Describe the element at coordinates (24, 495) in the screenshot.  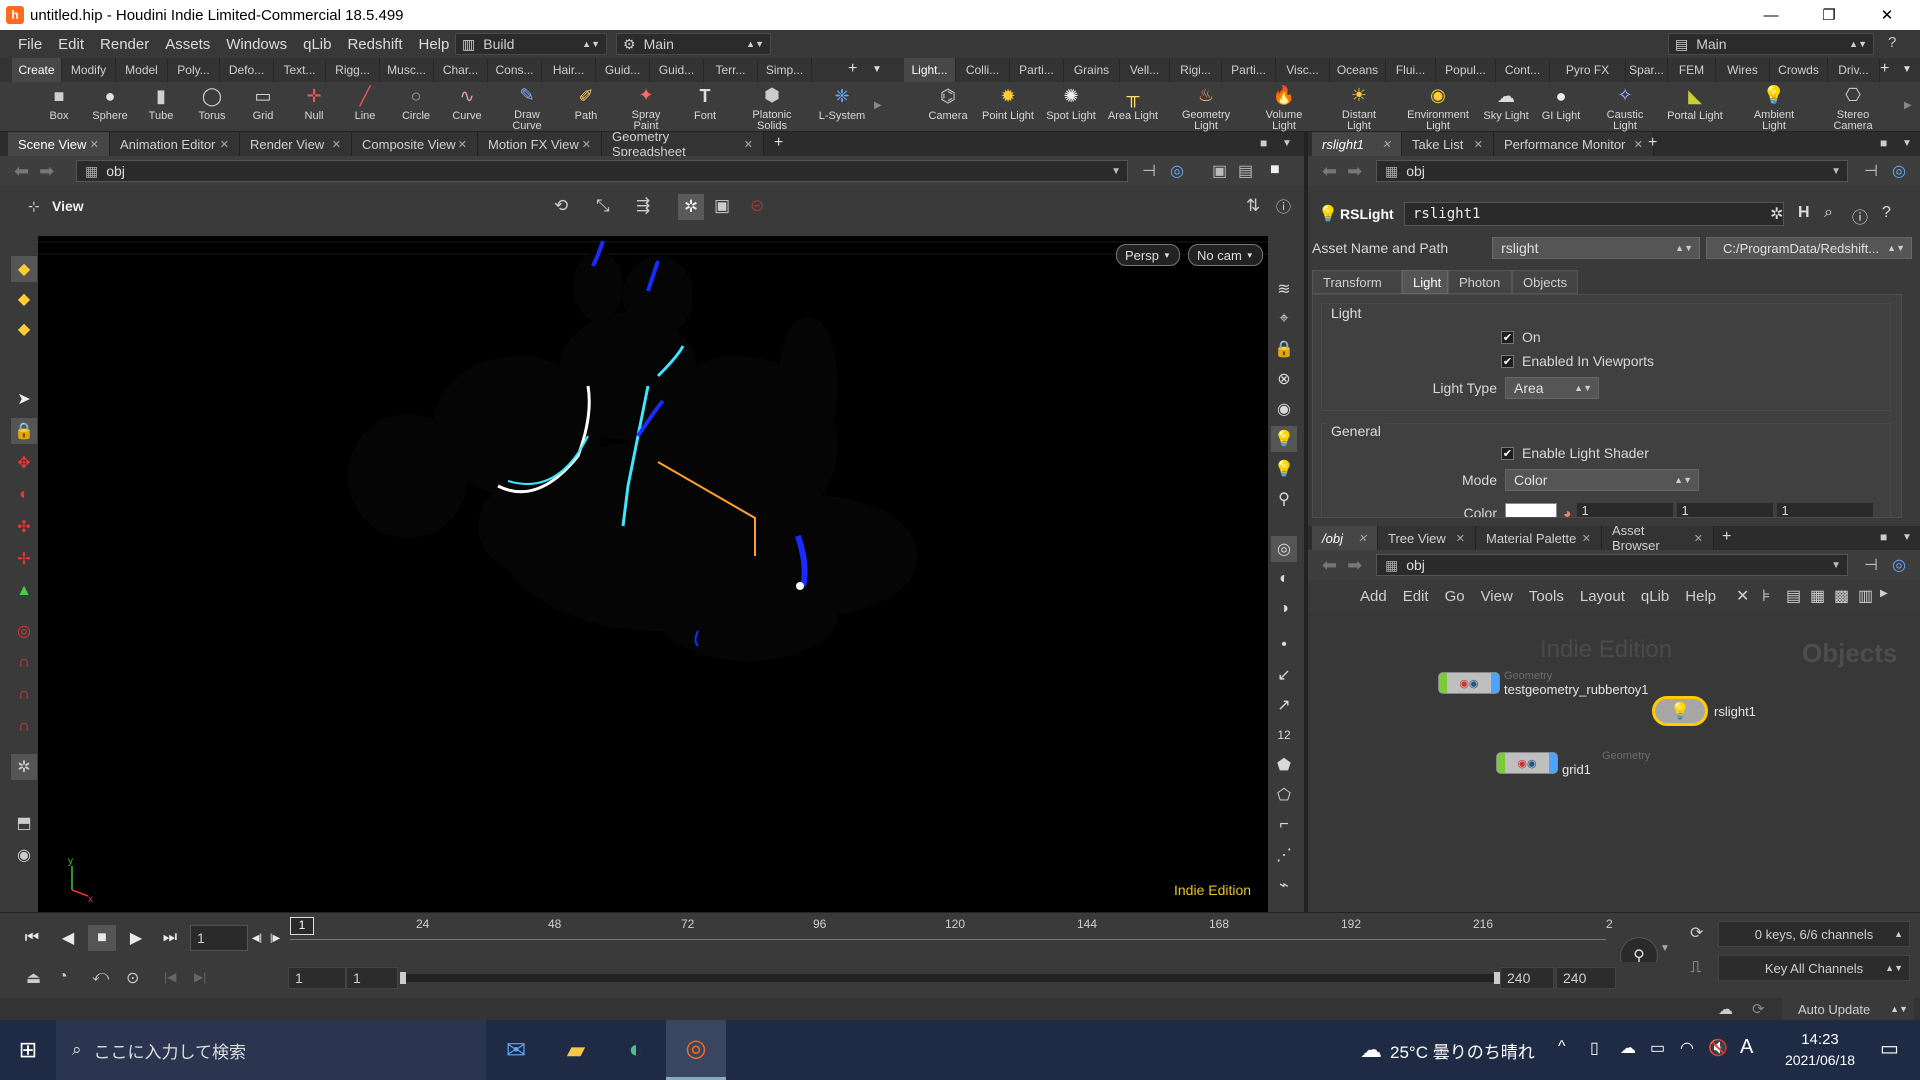
I see `rotate-tool-icon: ◐` at that location.